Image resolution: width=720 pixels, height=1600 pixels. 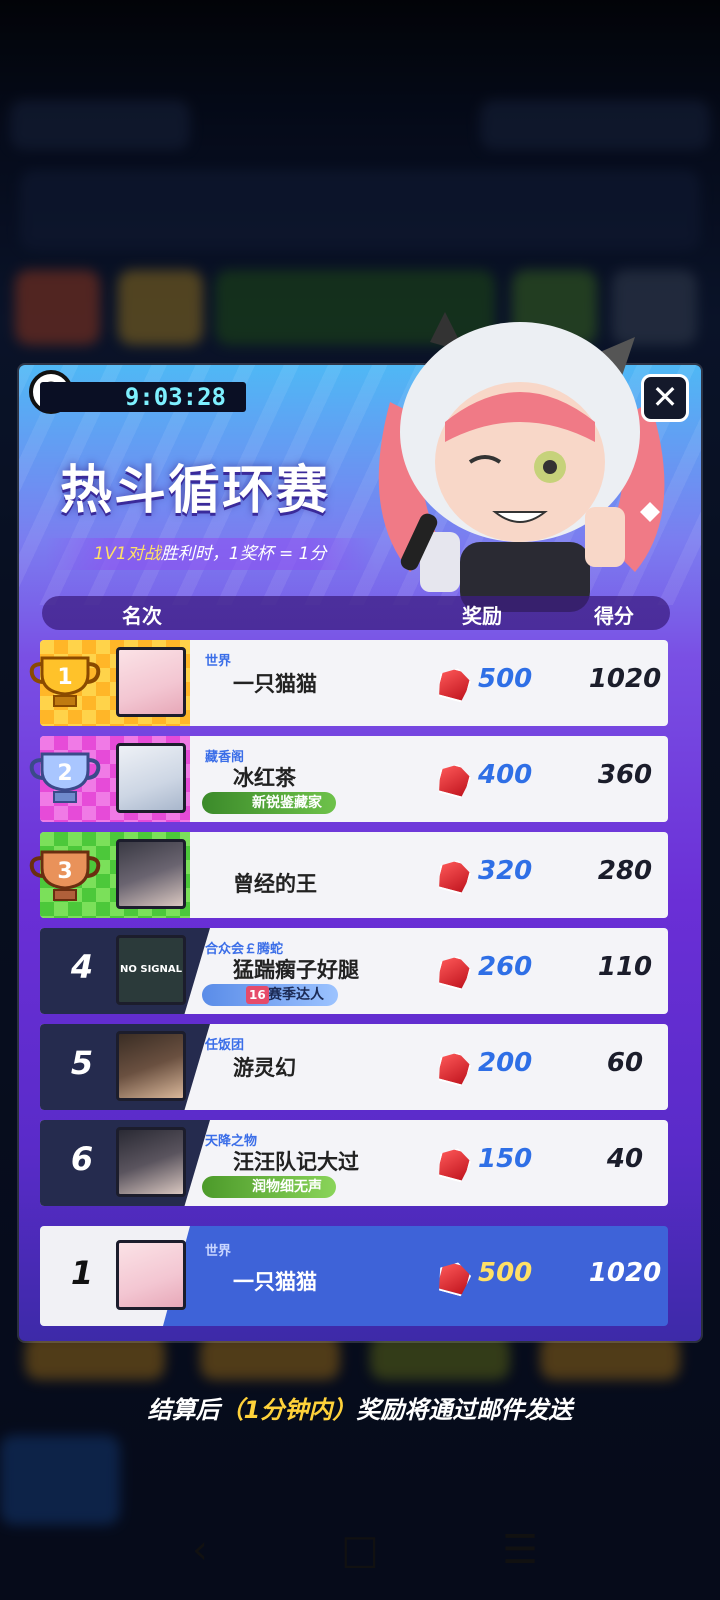 I want to click on player-name: 猛踹瘸子好腿, so click(x=296, y=970).